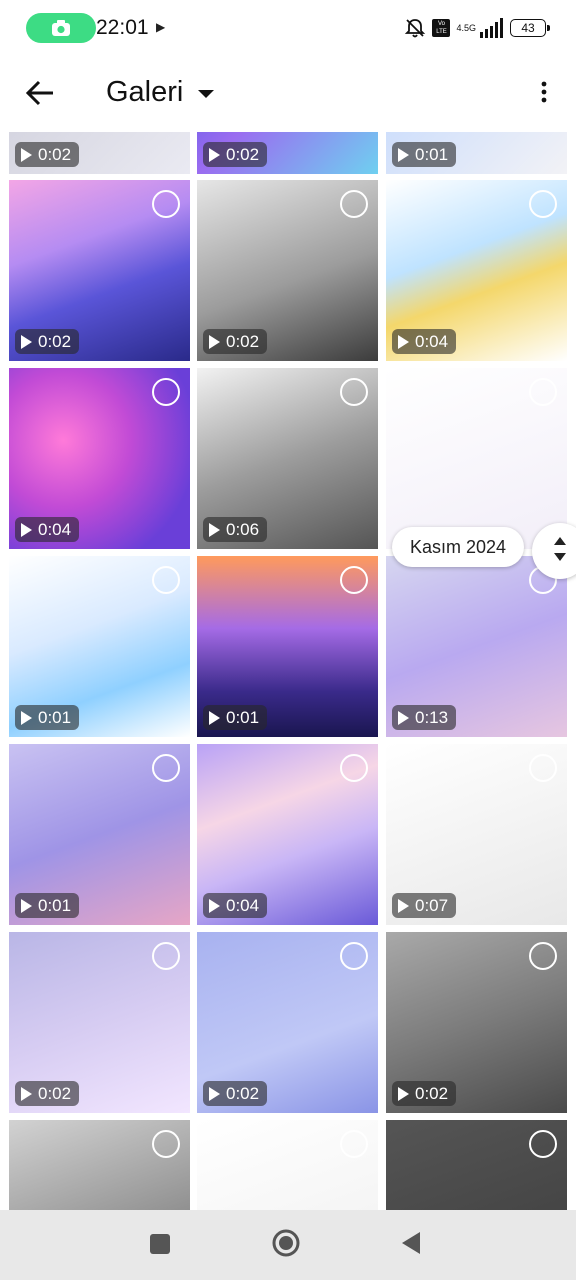  What do you see at coordinates (560, 549) in the screenshot?
I see `scroll-arrows-icon` at bounding box center [560, 549].